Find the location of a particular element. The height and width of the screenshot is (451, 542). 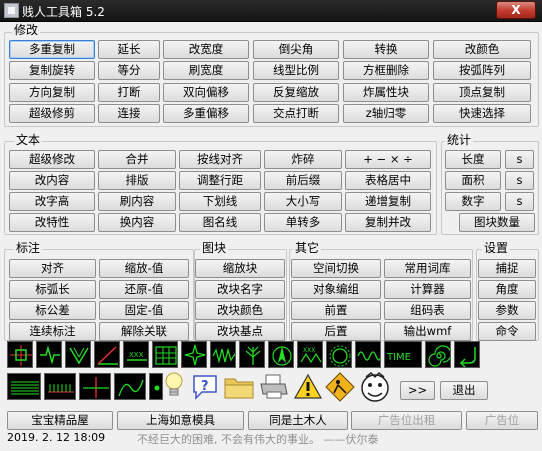

text-button: 刷内容 is located at coordinates (137, 201).